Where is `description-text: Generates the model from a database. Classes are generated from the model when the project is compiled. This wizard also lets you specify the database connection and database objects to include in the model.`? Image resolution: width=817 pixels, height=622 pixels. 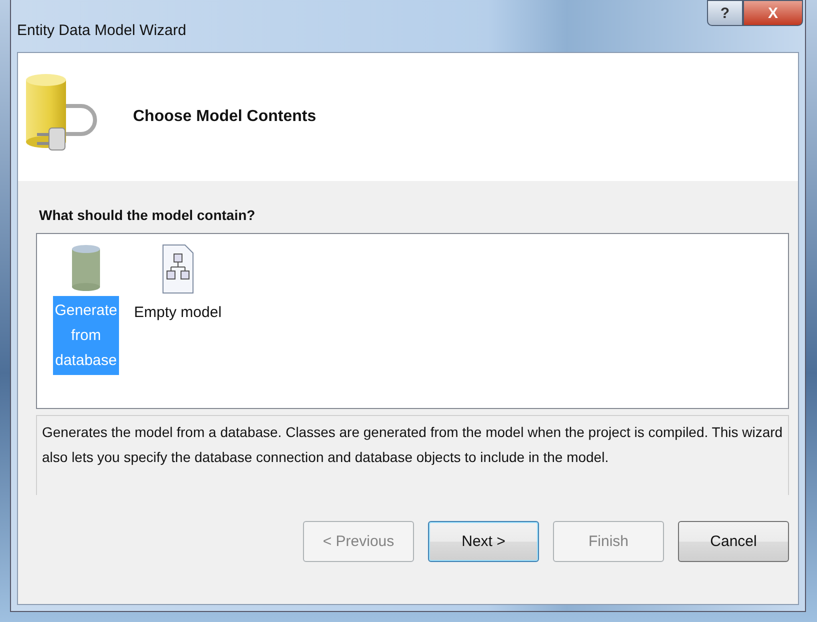
description-text: Generates the model from a database. Classes are generated from the model when the project is compiled. This wizard also lets you specify the database connection and database objects to include in the model. is located at coordinates (412, 445).